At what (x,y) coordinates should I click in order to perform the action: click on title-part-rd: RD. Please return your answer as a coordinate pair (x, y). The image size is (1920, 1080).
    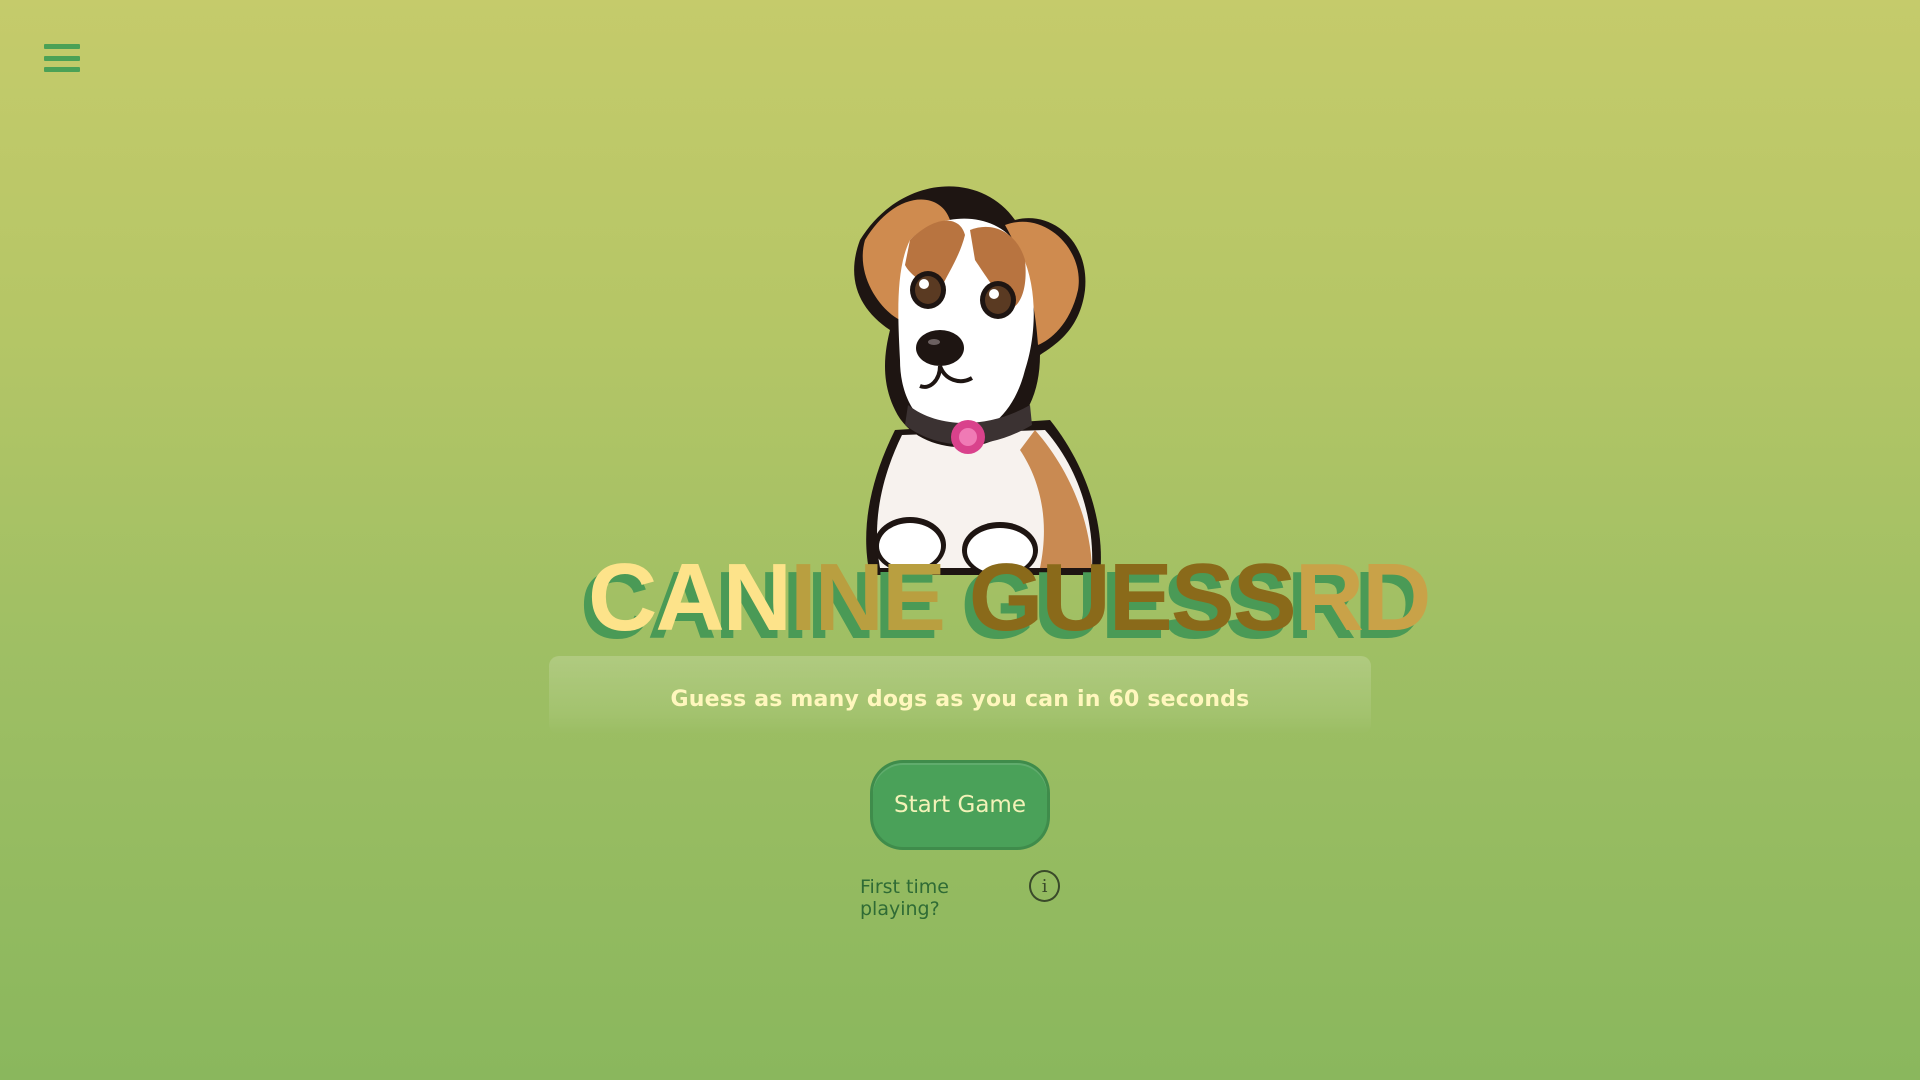
    Looking at the image, I should click on (1362, 597).